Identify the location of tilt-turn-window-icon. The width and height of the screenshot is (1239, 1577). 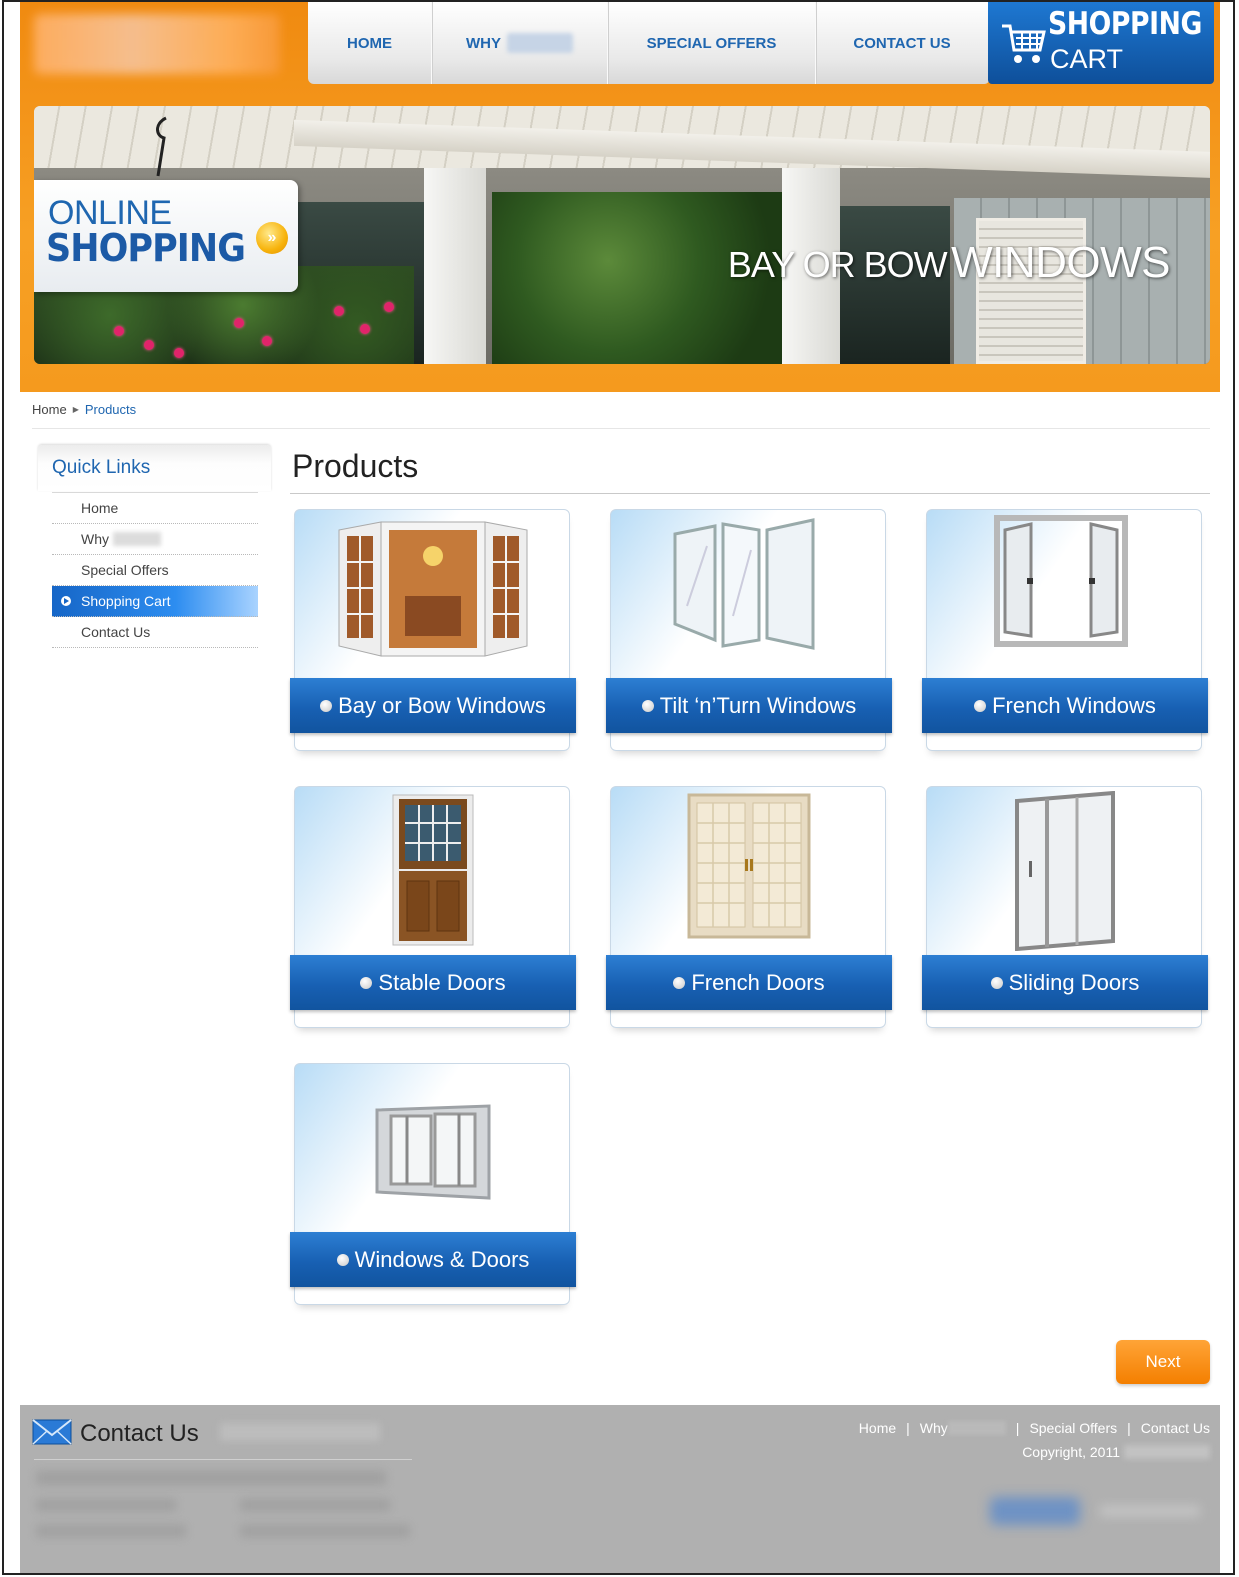
(744, 584).